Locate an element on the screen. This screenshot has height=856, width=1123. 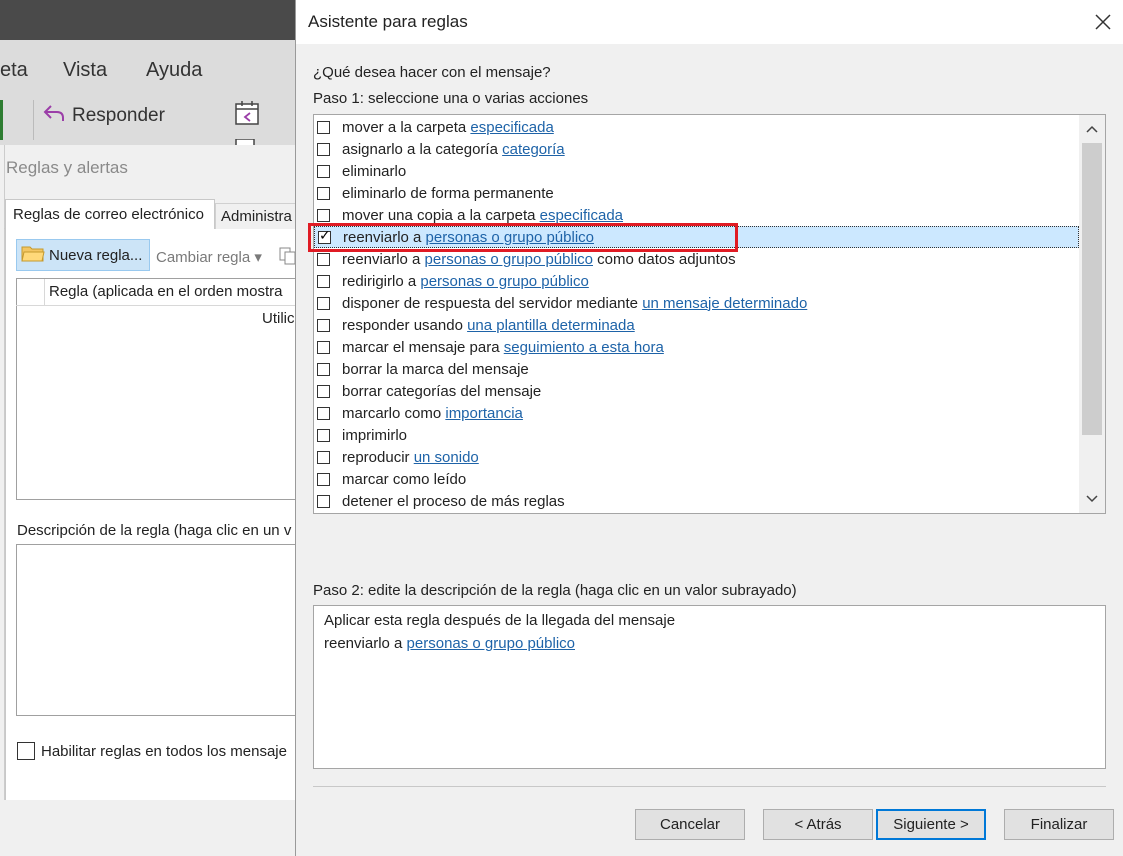
folder-icon is located at coordinates (33, 255).